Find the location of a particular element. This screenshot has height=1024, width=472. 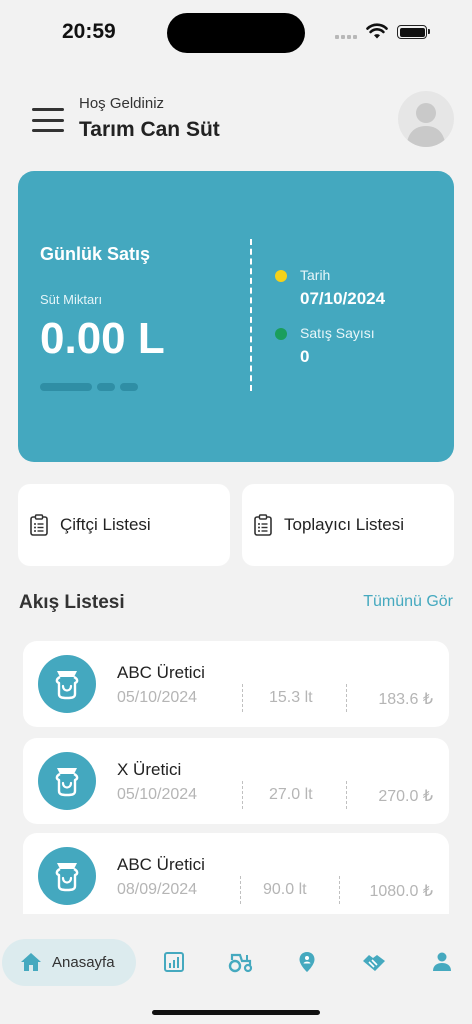

milk-amount-label: Süt Miktarı is located at coordinates (71, 299).